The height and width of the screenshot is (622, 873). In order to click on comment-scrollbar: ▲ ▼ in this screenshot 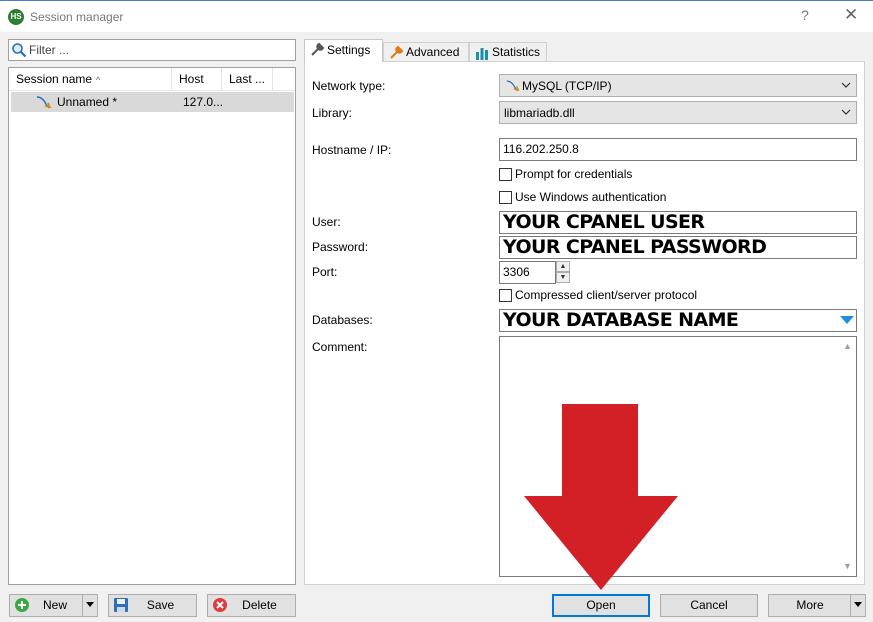, I will do `click(847, 456)`.